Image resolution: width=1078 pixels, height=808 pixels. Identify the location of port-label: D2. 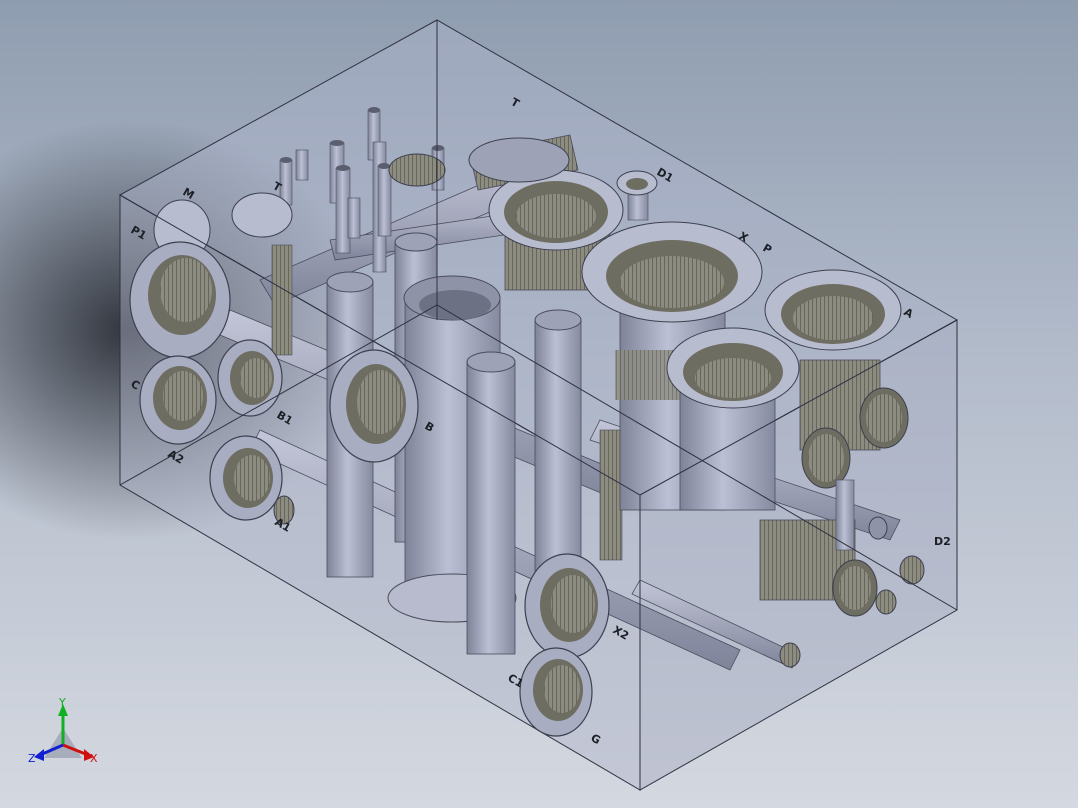
(942, 541).